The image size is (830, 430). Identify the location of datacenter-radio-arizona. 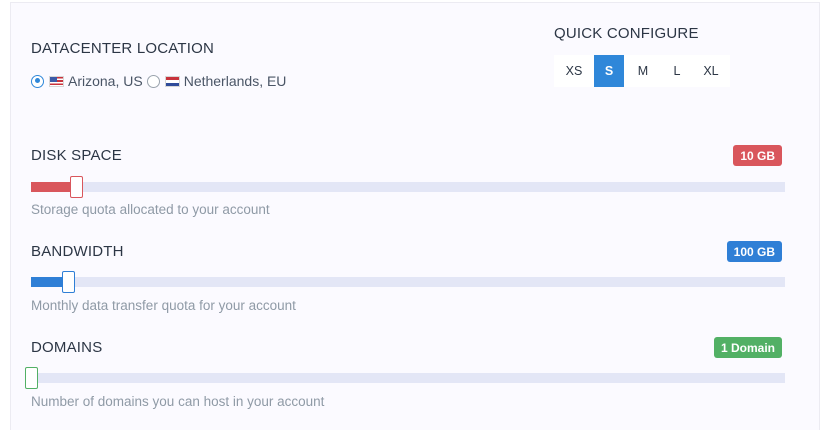
(37, 81).